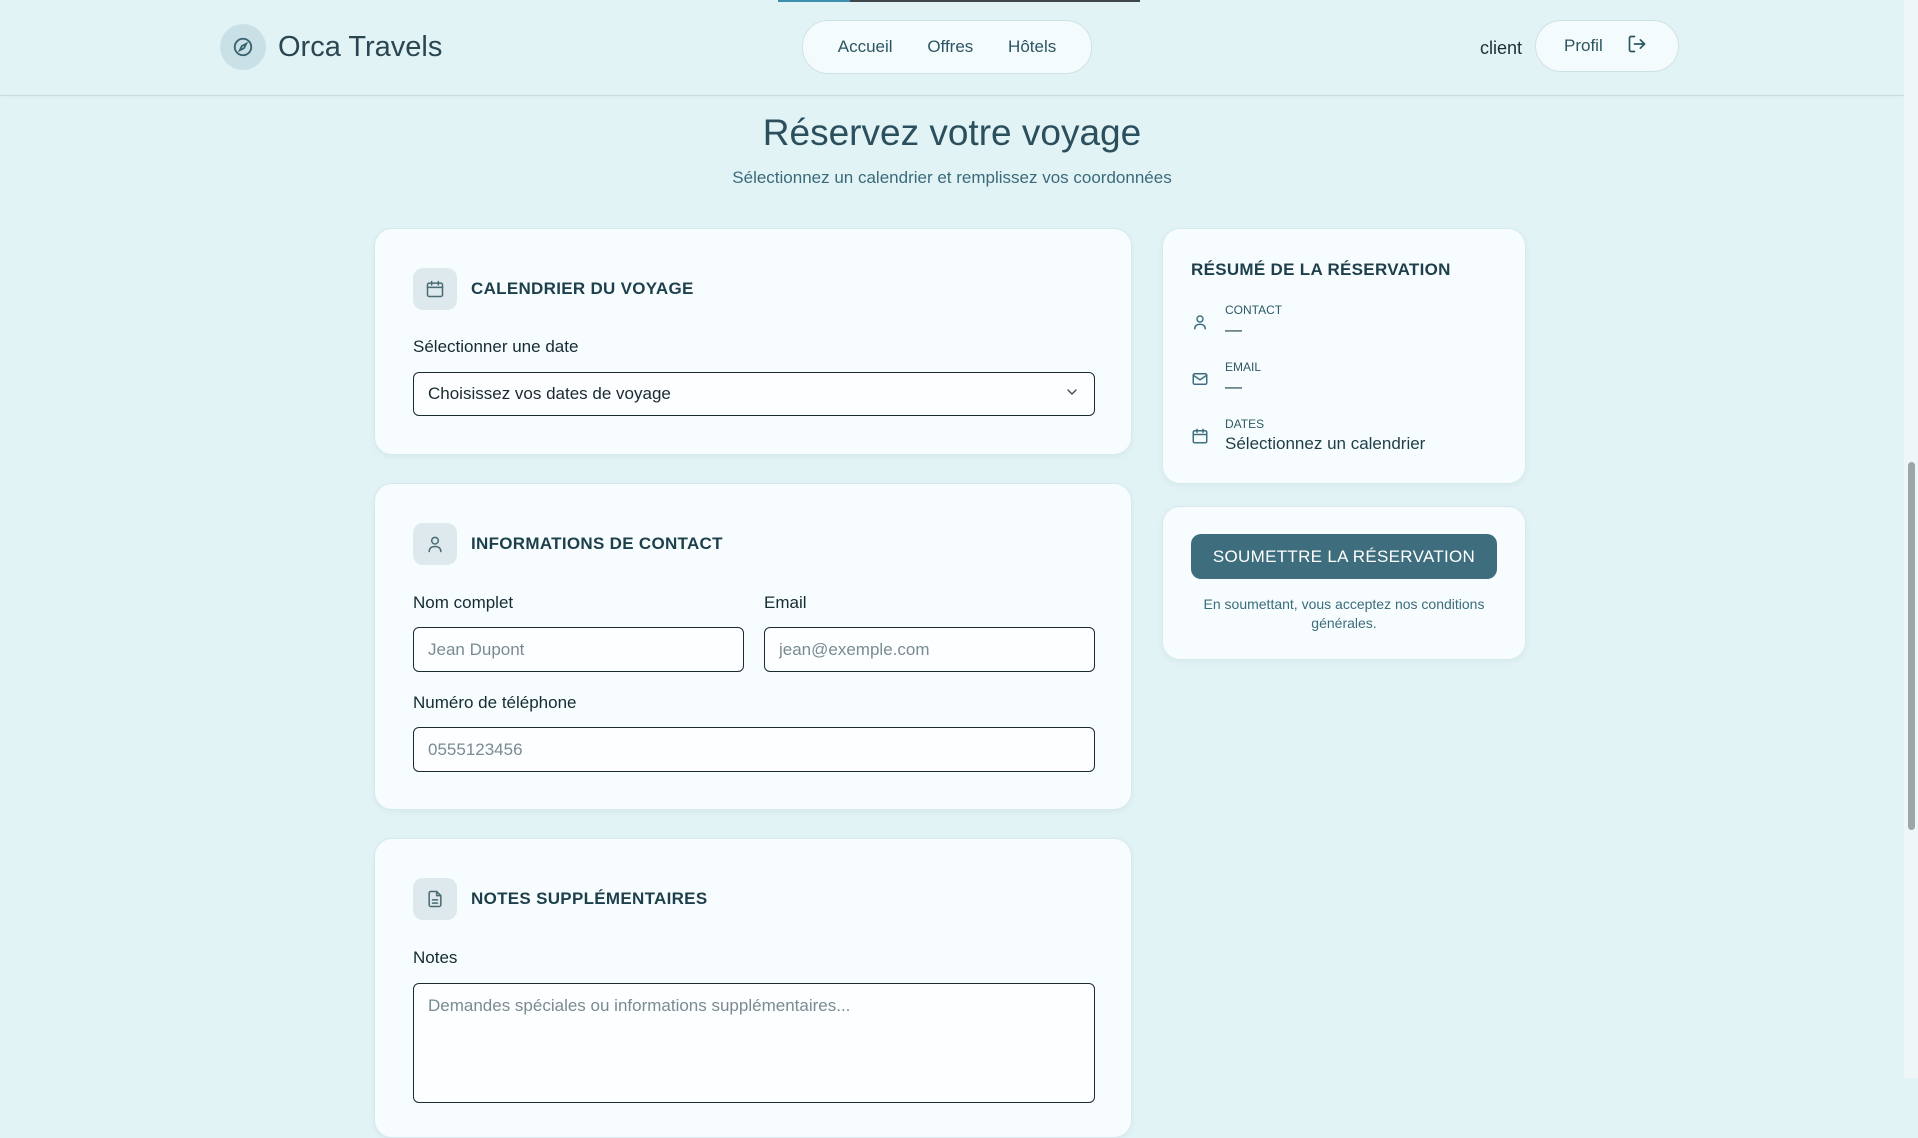  Describe the element at coordinates (495, 702) in the screenshot. I see `phone-label: Numéro de téléphone` at that location.